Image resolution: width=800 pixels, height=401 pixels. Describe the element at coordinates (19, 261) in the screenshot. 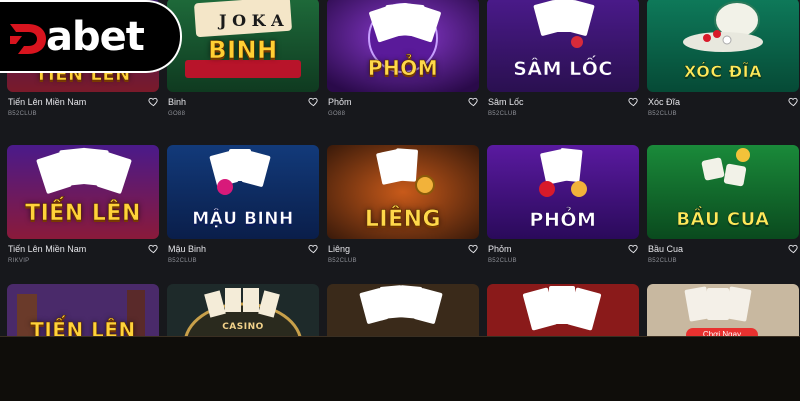

I see `game-provider: RIKVIP` at that location.